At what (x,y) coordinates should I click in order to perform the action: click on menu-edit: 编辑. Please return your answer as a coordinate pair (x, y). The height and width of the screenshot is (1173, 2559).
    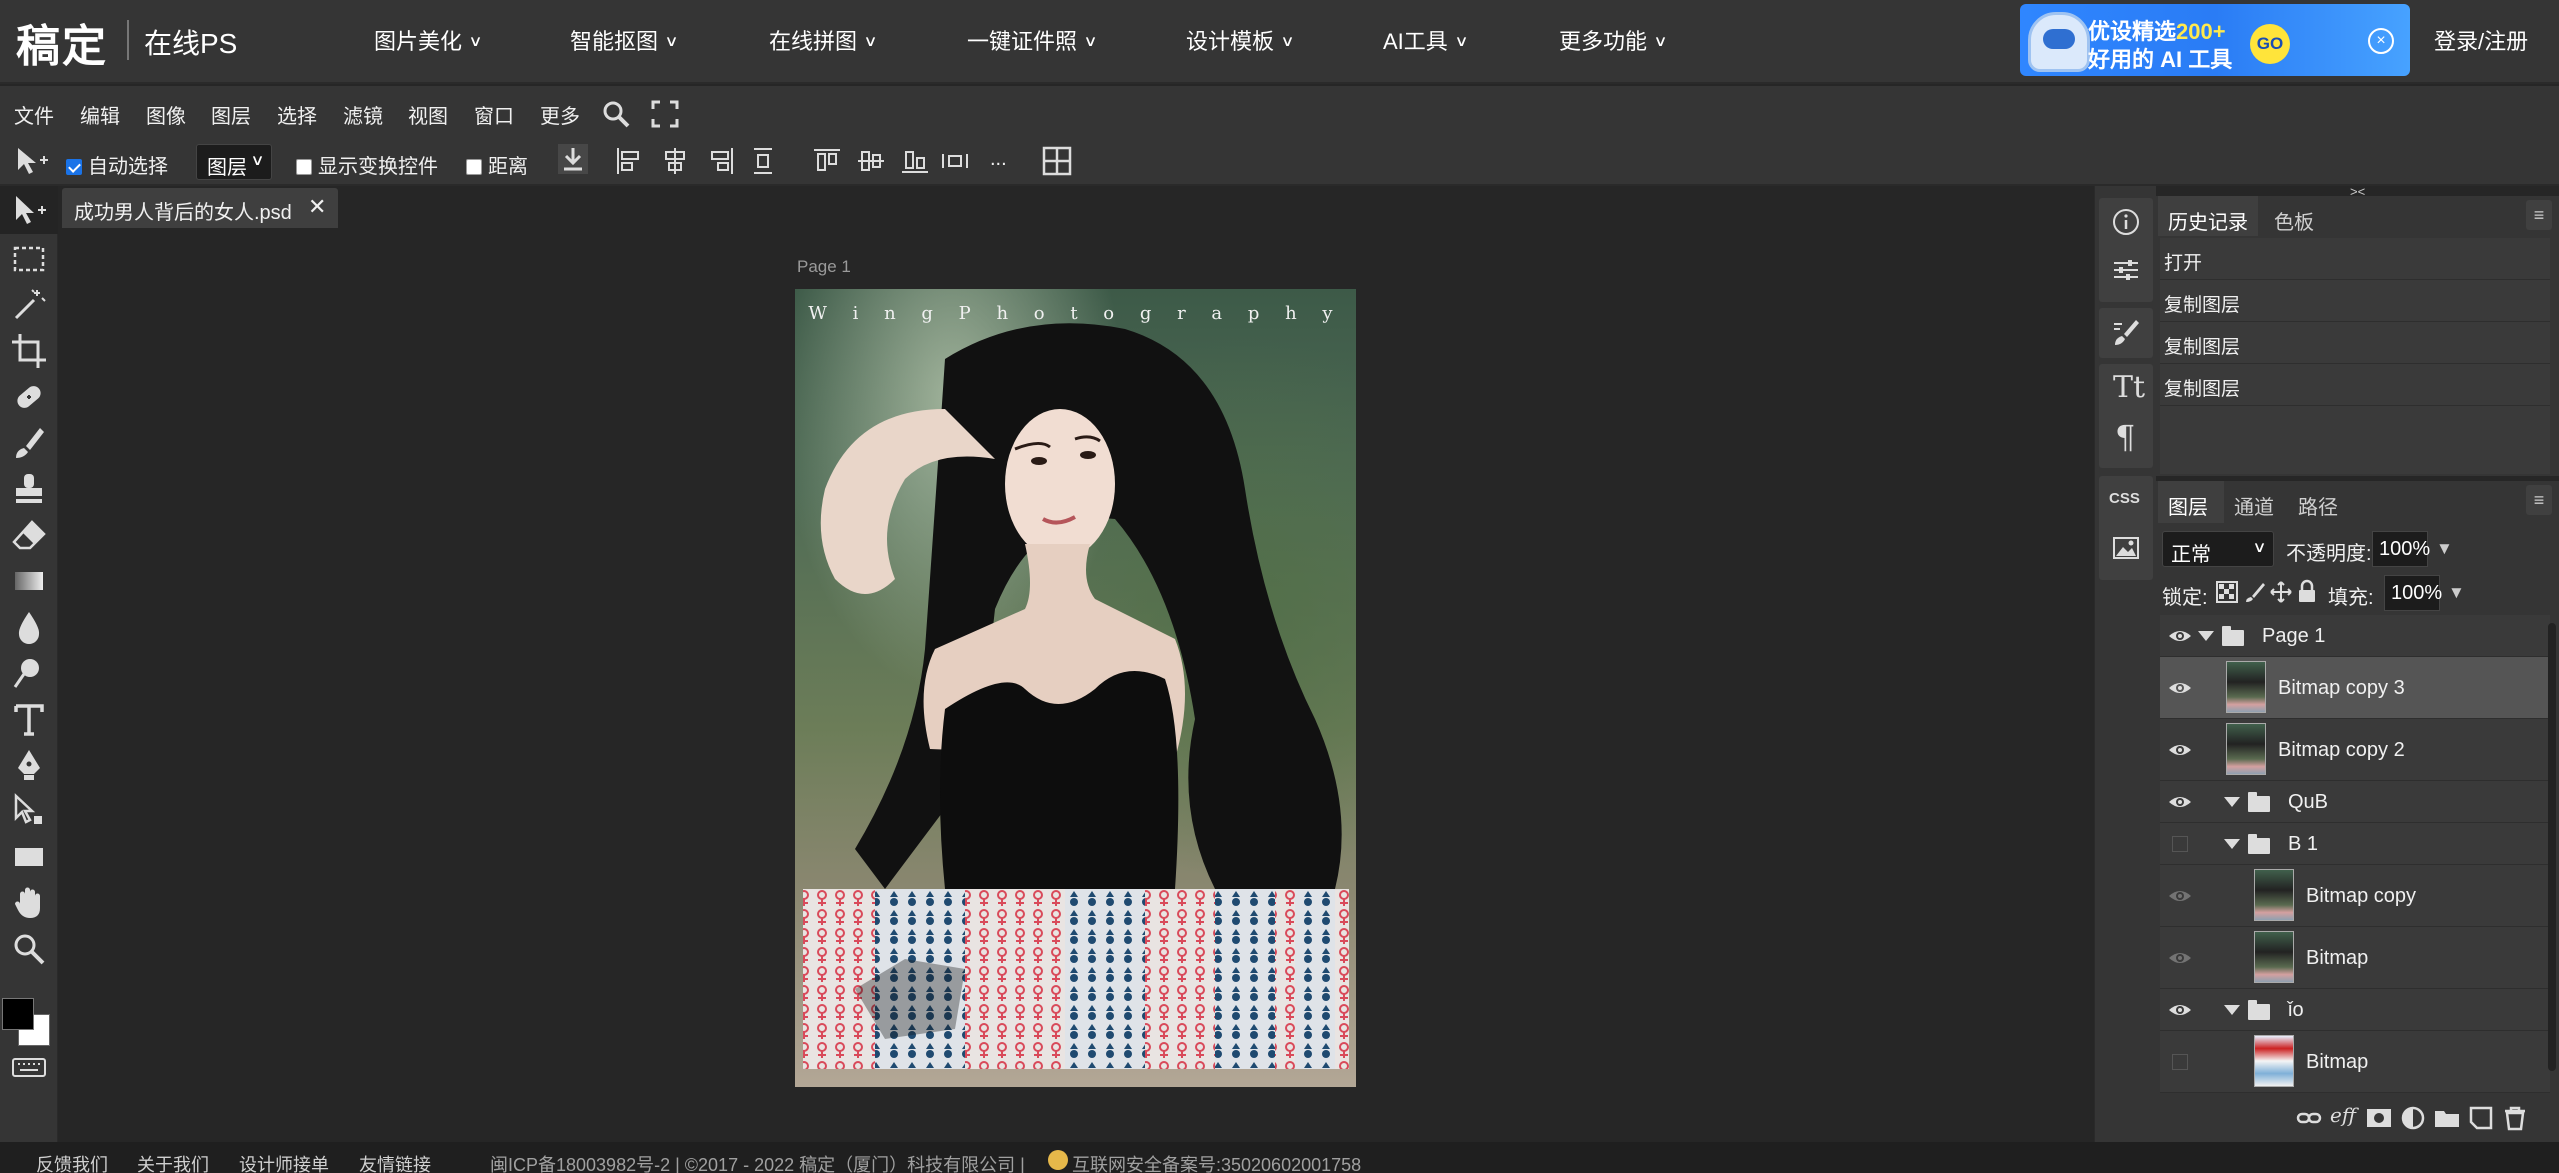
    Looking at the image, I should click on (100, 114).